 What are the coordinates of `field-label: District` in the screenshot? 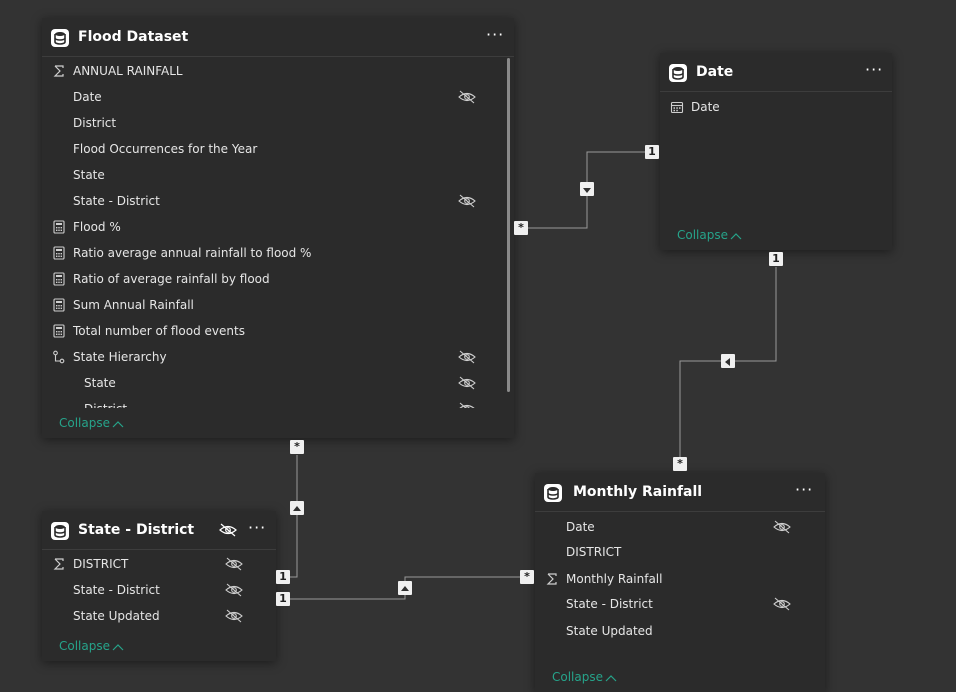 It's located at (95, 123).